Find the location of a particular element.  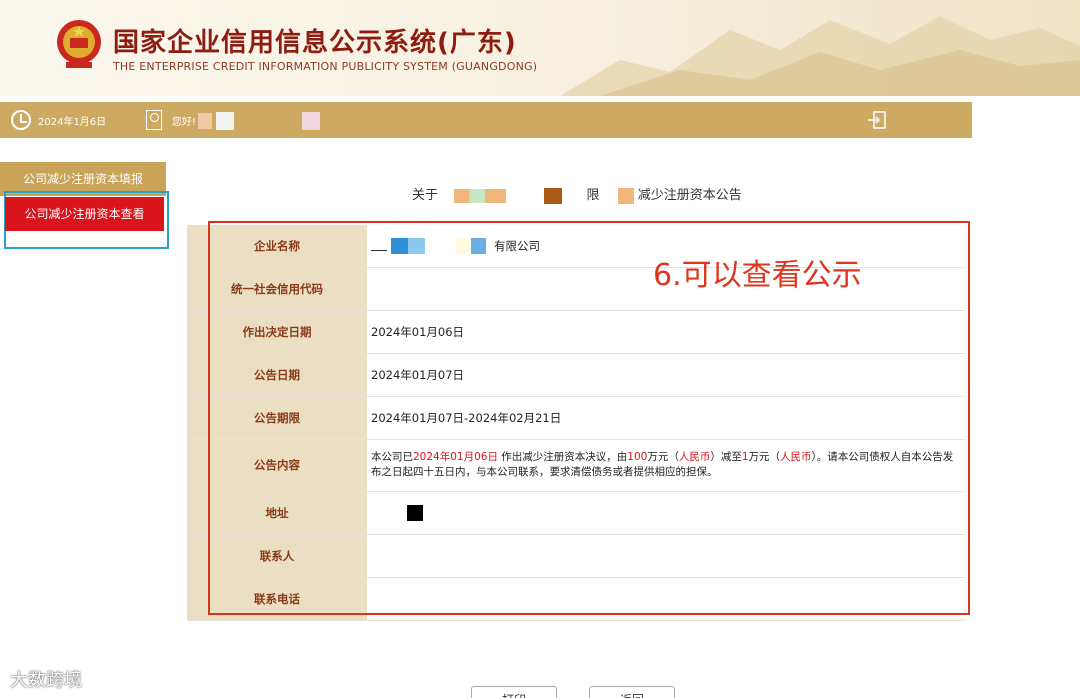

current-date: 2024年1月6日 is located at coordinates (72, 122).